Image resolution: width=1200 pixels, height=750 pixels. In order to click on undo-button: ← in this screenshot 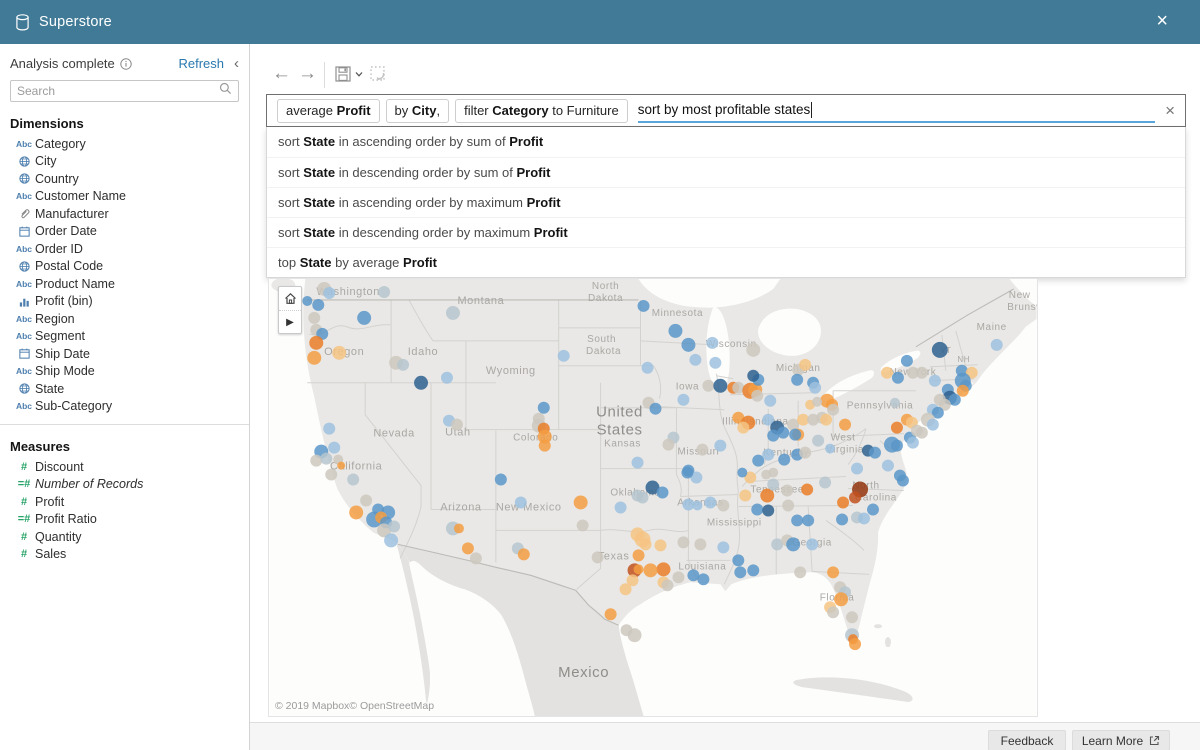, I will do `click(281, 74)`.